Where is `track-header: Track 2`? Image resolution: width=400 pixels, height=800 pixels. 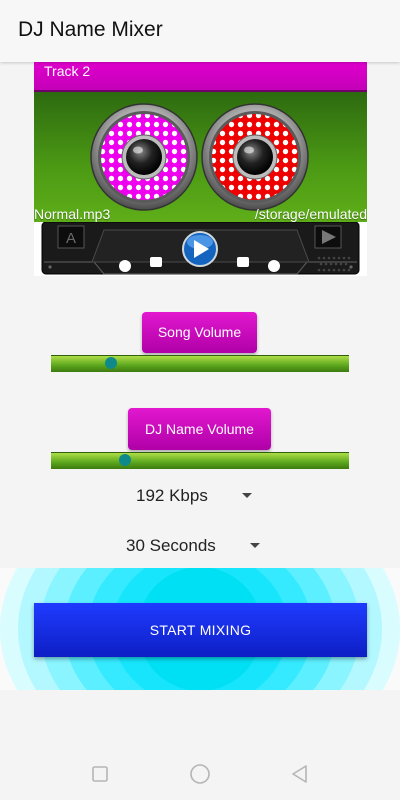
track-header: Track 2 is located at coordinates (200, 77).